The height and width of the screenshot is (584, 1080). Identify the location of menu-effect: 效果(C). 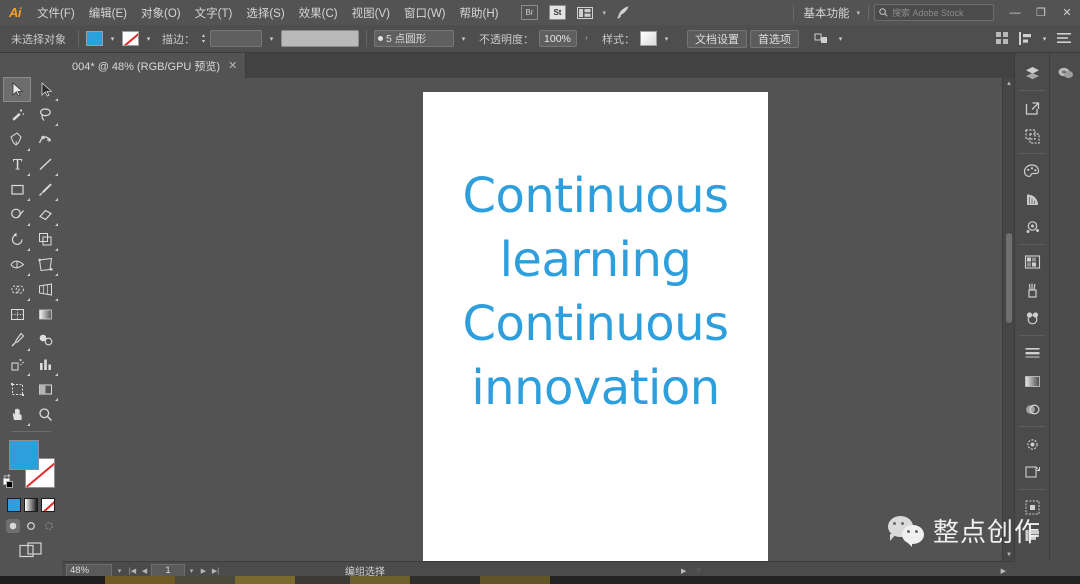
(318, 12).